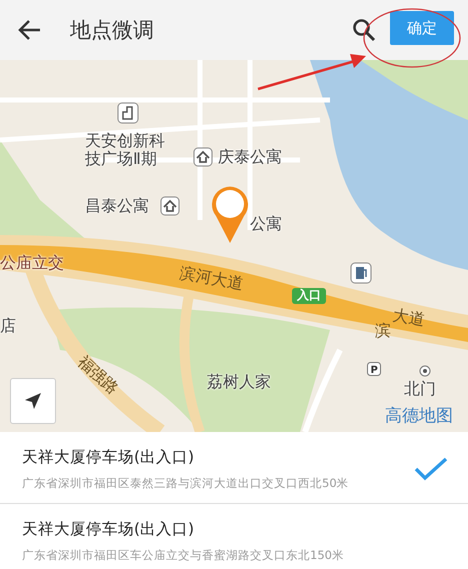 The image size is (468, 569). Describe the element at coordinates (117, 206) in the screenshot. I see `place-label: 昌泰公寓` at that location.